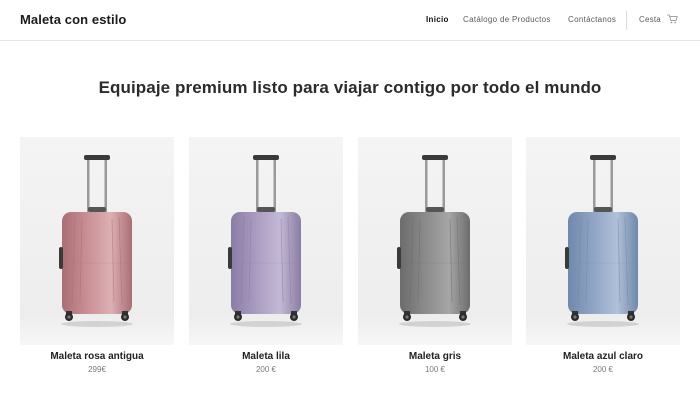  What do you see at coordinates (672, 19) in the screenshot?
I see `shopping-cart-icon` at bounding box center [672, 19].